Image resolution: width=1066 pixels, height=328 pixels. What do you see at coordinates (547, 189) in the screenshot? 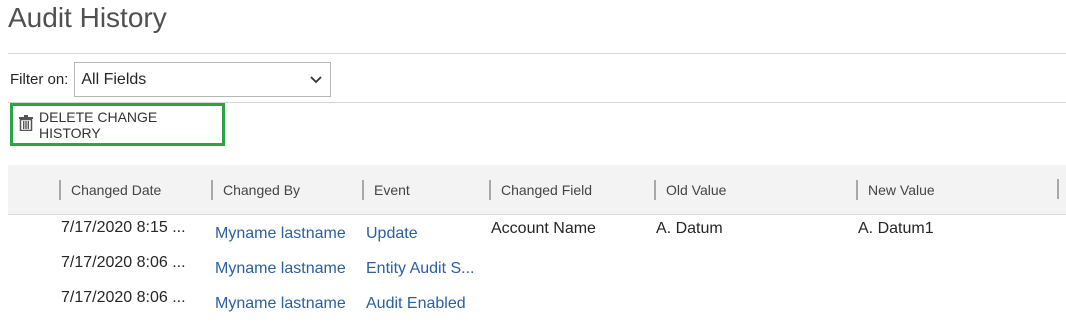
I see `column-header-label: Changed Field` at bounding box center [547, 189].